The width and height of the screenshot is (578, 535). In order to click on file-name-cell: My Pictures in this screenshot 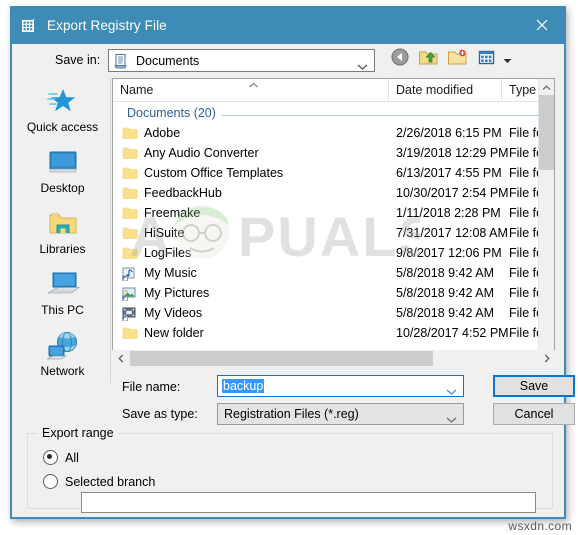, I will do `click(177, 293)`.